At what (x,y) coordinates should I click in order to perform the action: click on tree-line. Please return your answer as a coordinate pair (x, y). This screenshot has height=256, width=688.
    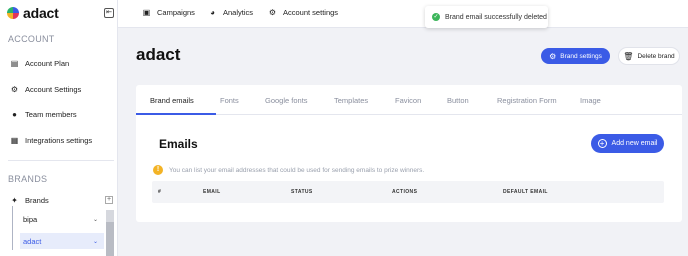
    Looking at the image, I should click on (12, 228).